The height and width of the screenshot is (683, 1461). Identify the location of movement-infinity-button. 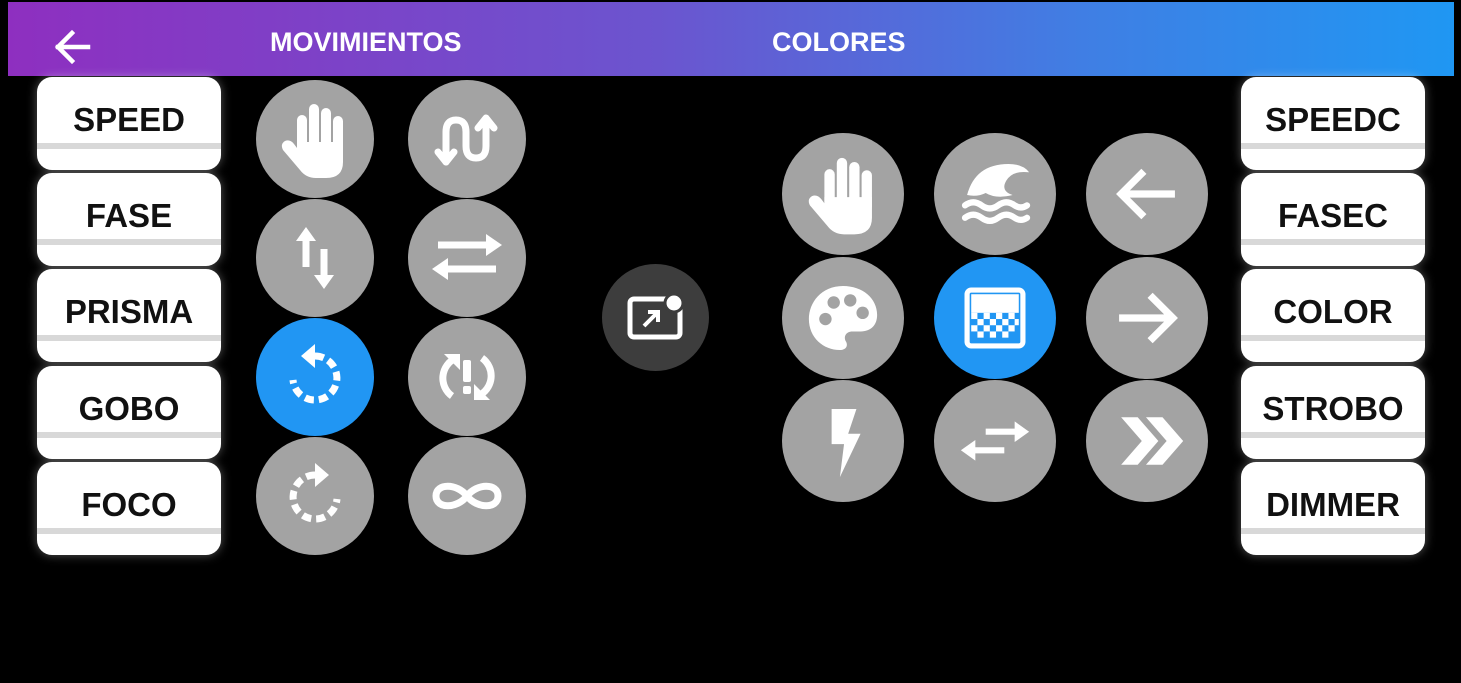
(467, 496).